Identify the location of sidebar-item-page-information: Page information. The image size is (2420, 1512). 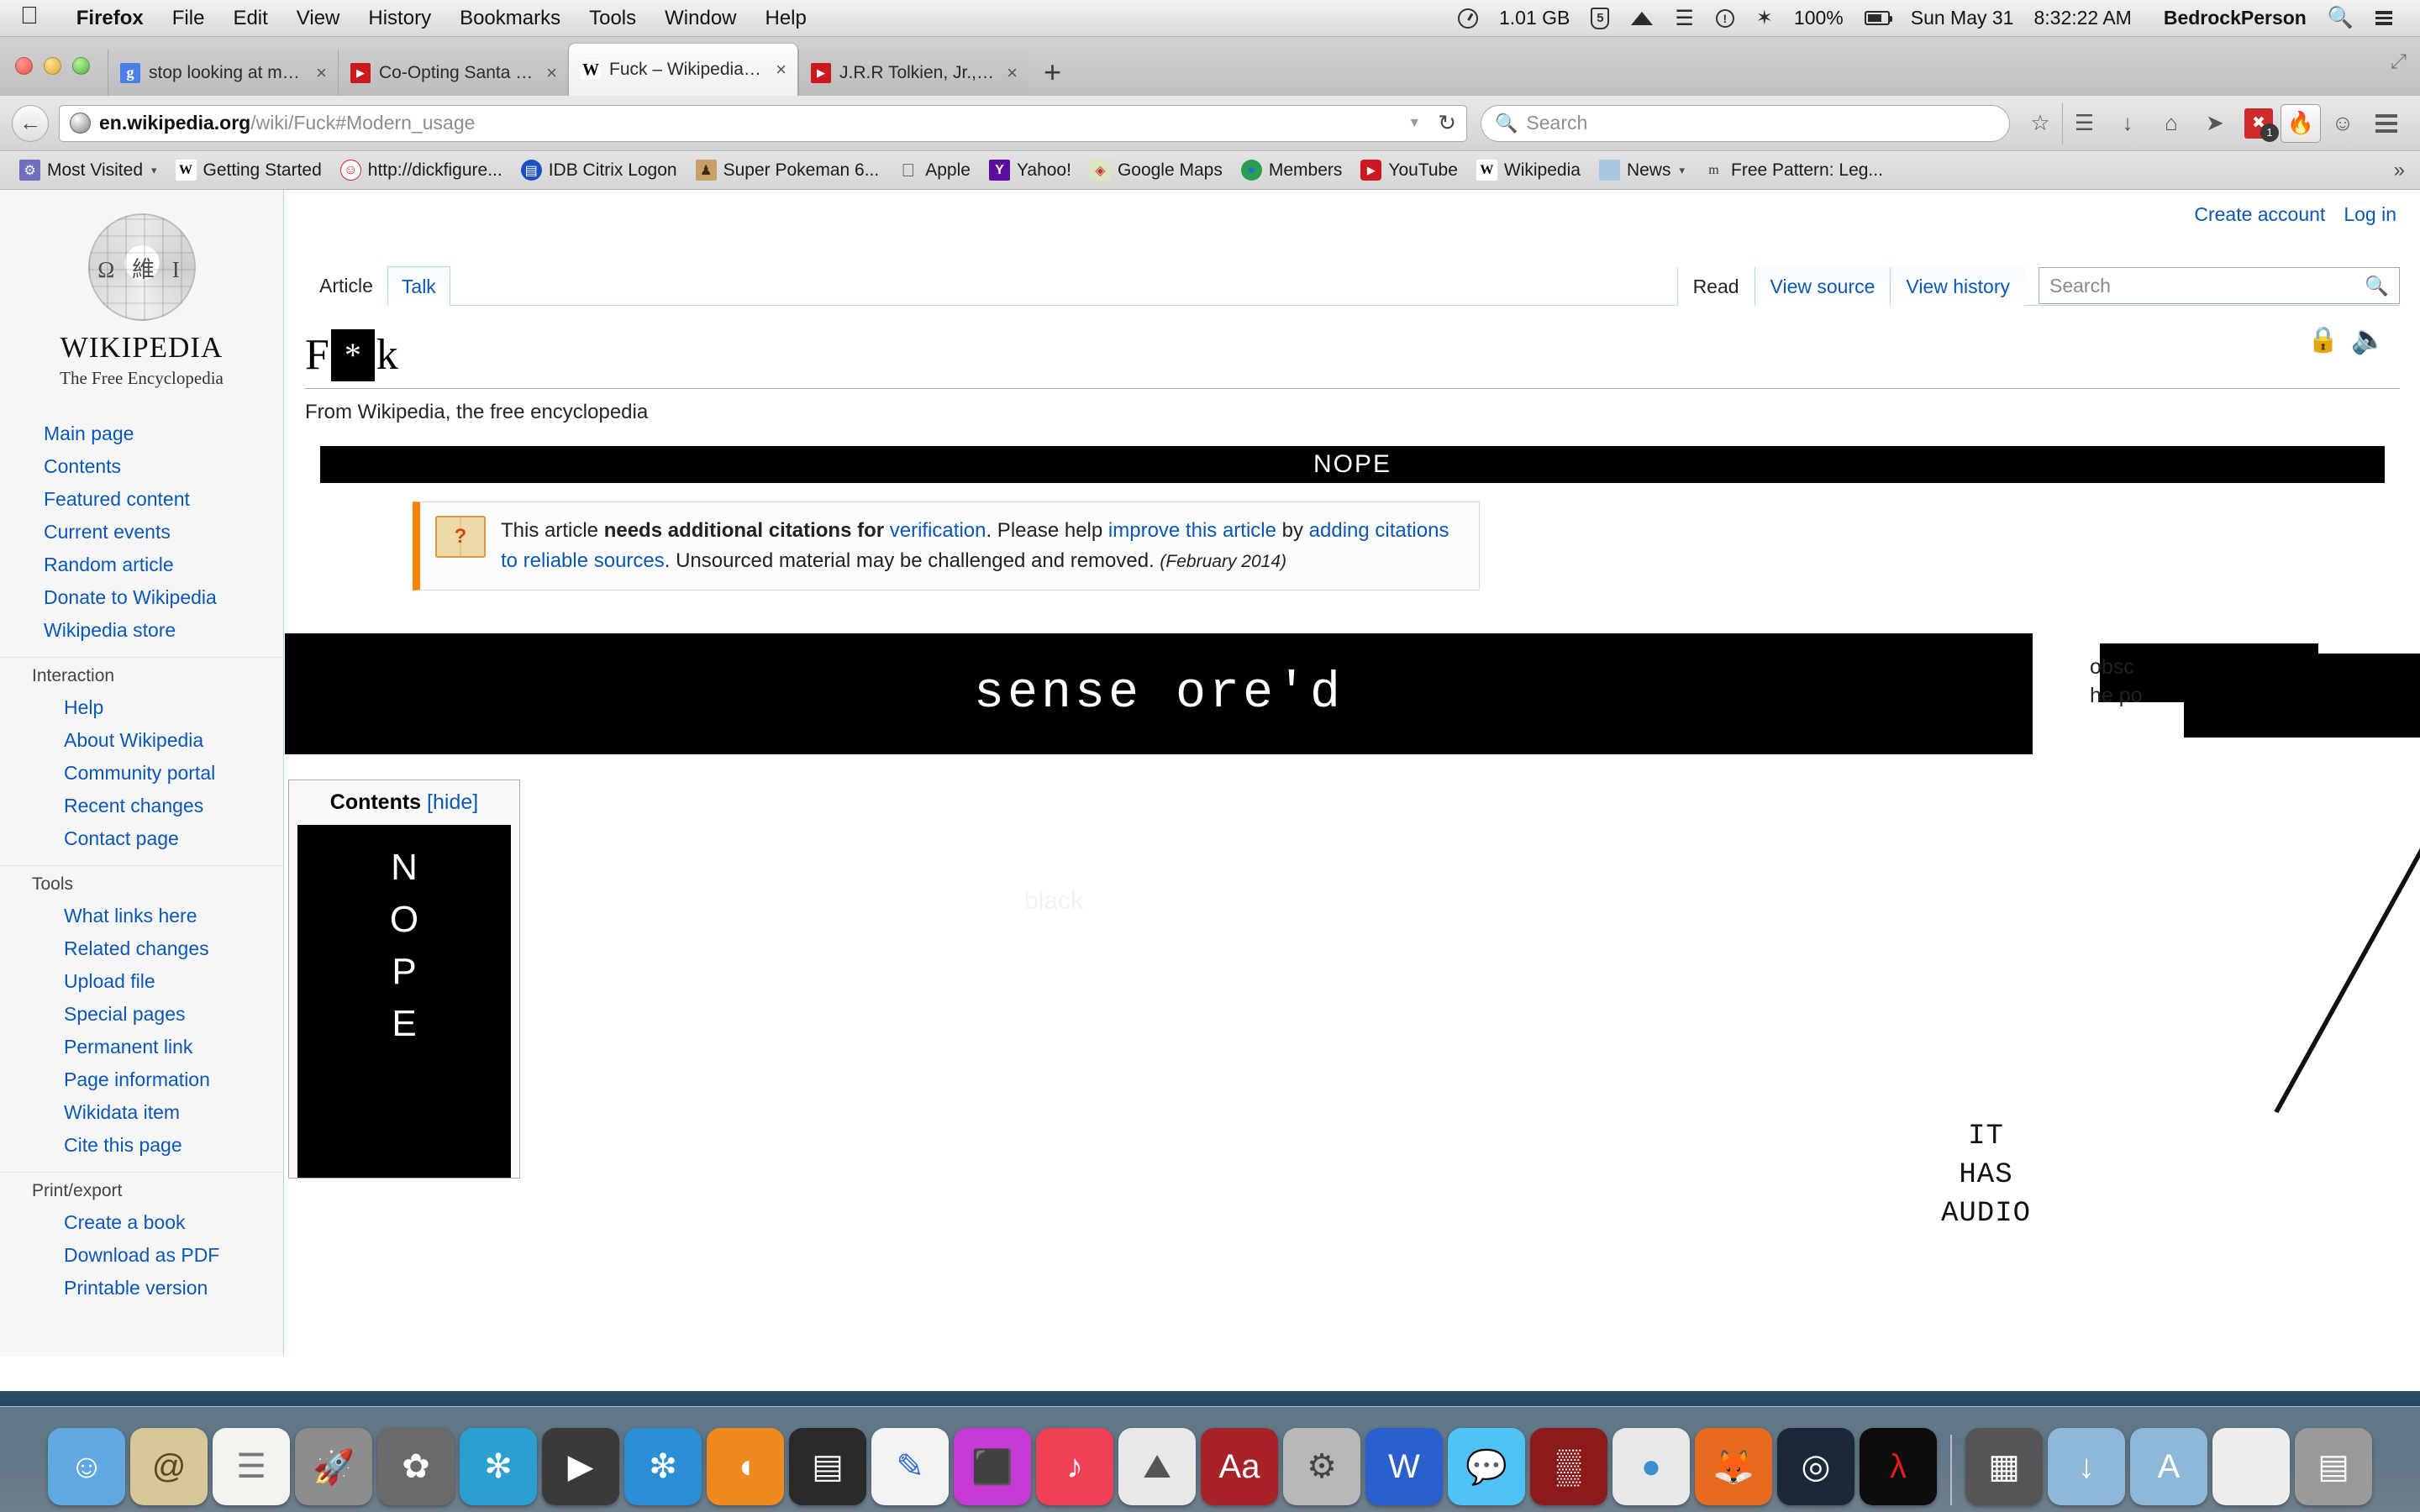
(142, 1079).